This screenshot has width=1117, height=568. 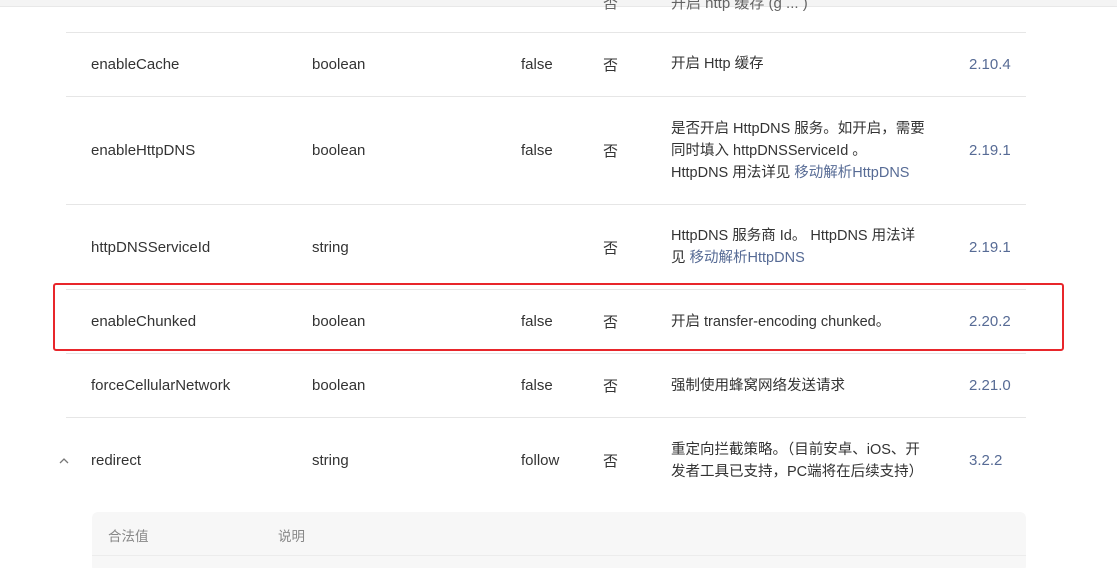 I want to click on subtable-col-desc: 说明, so click(x=291, y=536).